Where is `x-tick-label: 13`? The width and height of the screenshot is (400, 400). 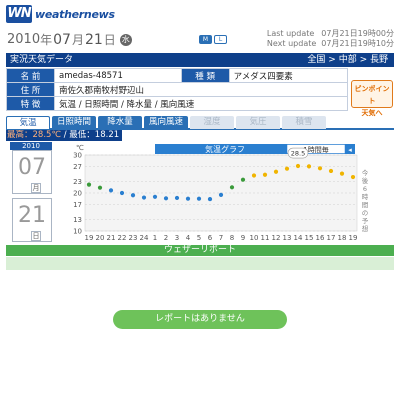 x-tick-label: 13 is located at coordinates (287, 238).